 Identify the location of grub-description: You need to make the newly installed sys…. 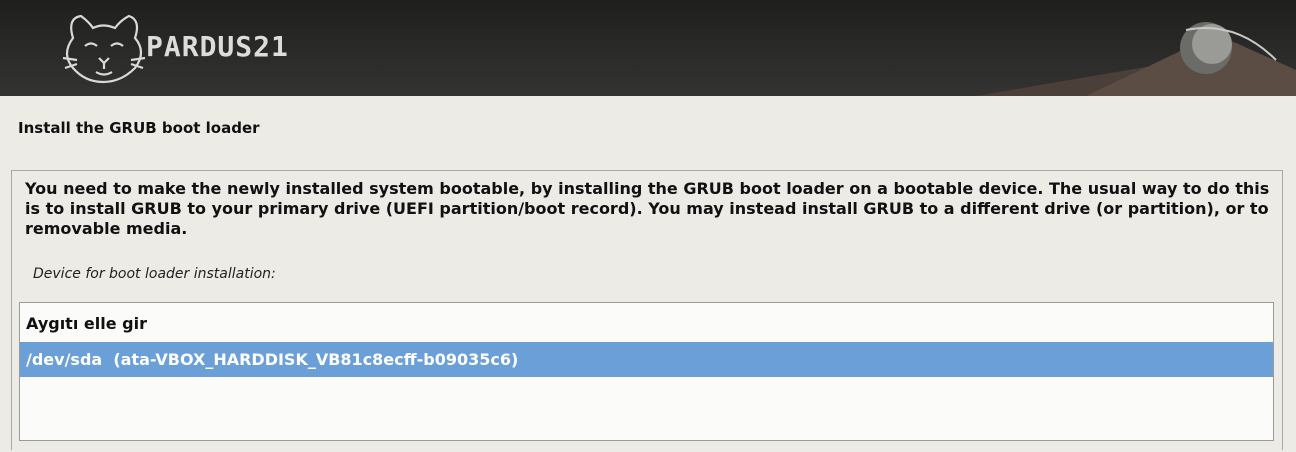
(647, 208).